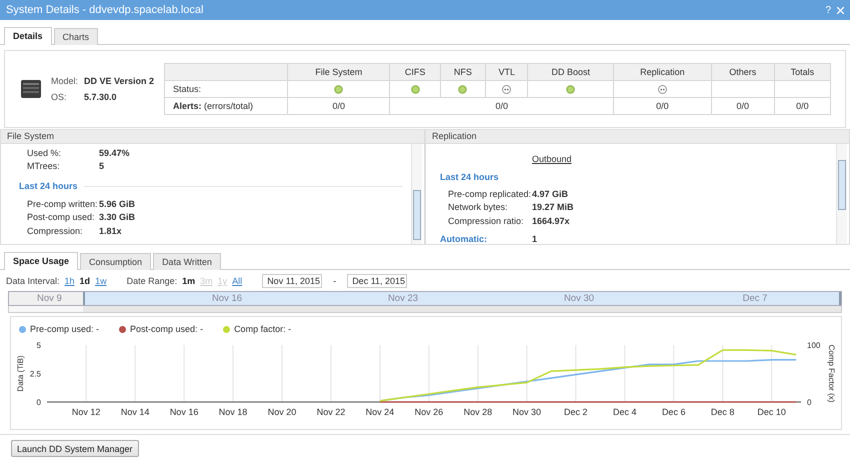  What do you see at coordinates (38, 345) in the screenshot?
I see `y-tick-label: 5` at bounding box center [38, 345].